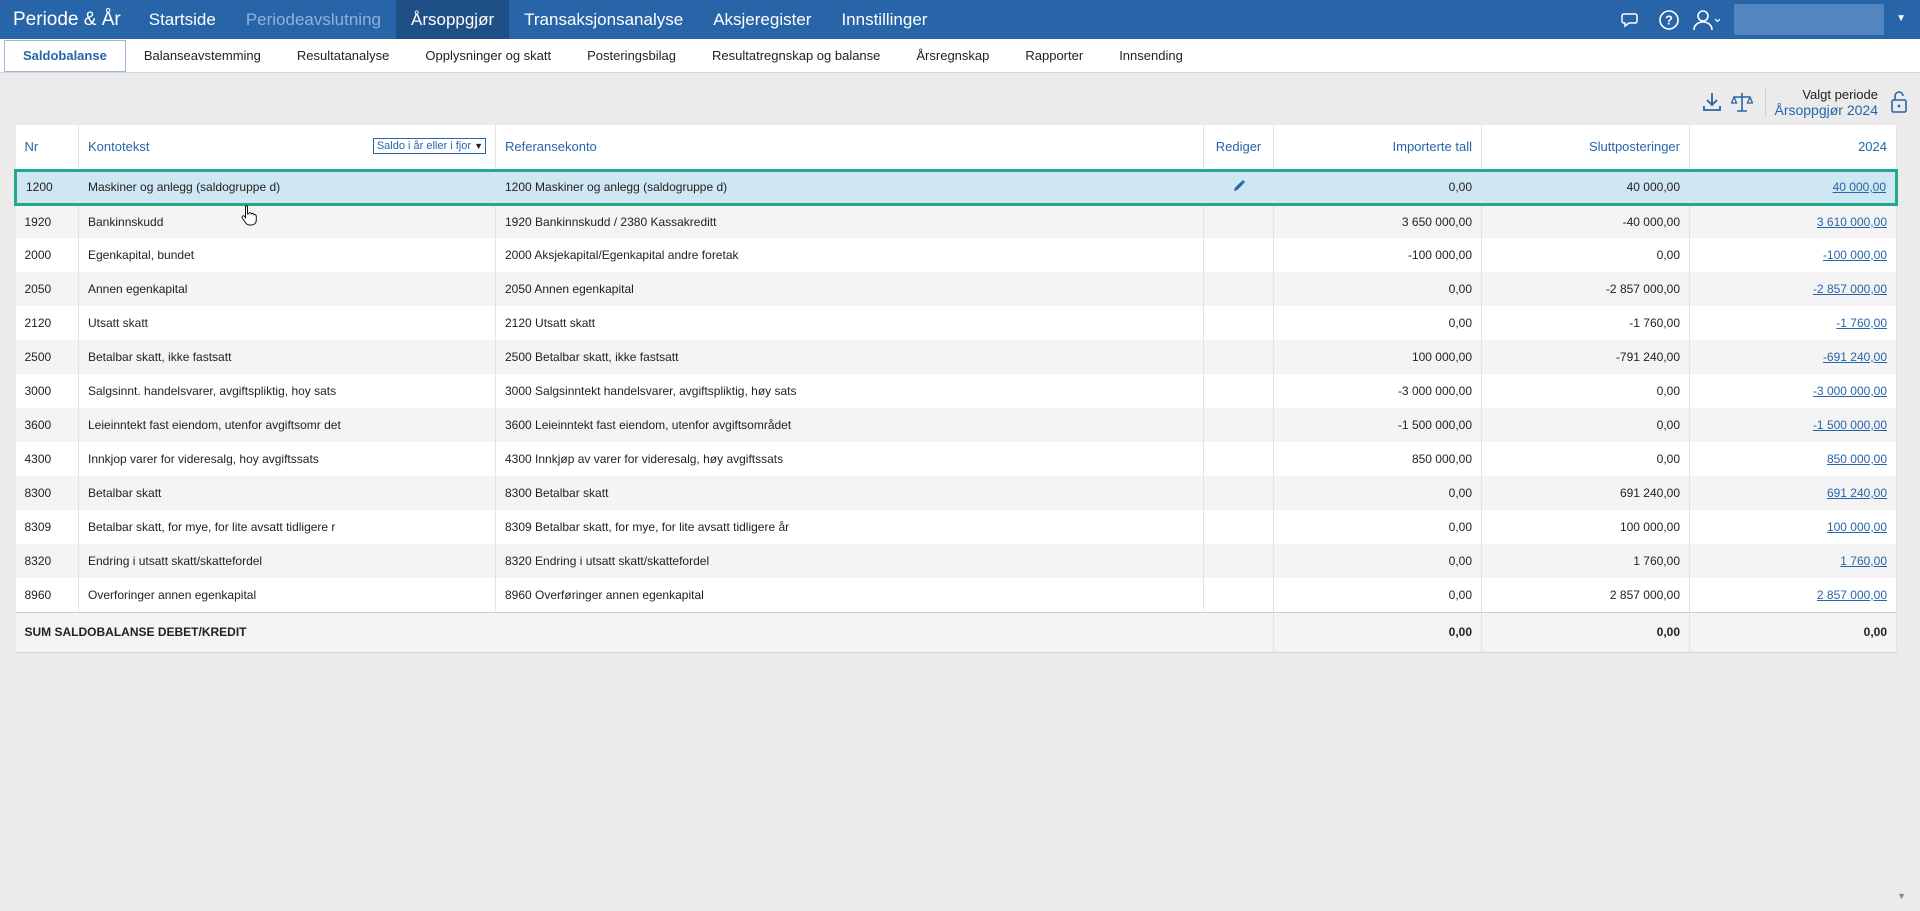 Image resolution: width=1920 pixels, height=911 pixels. What do you see at coordinates (47, 147) in the screenshot?
I see `column-header-nr: Nr` at bounding box center [47, 147].